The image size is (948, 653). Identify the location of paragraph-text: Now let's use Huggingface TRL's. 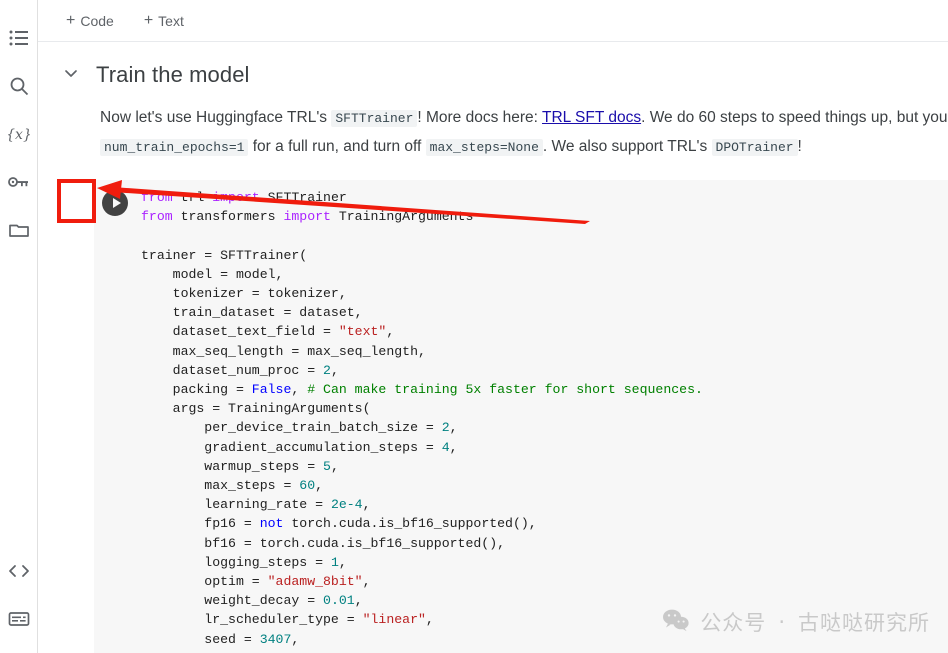
(216, 117).